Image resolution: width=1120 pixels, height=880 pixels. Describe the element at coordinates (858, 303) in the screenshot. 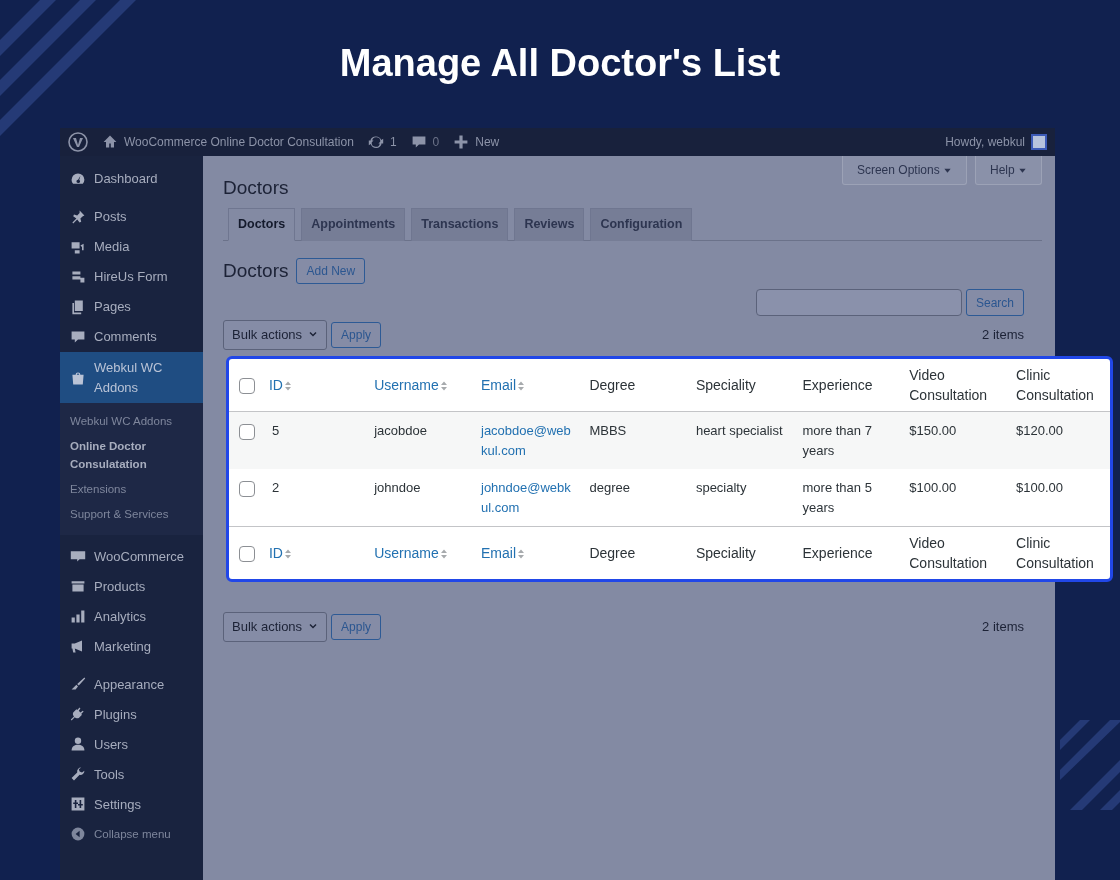

I see `search-field` at that location.